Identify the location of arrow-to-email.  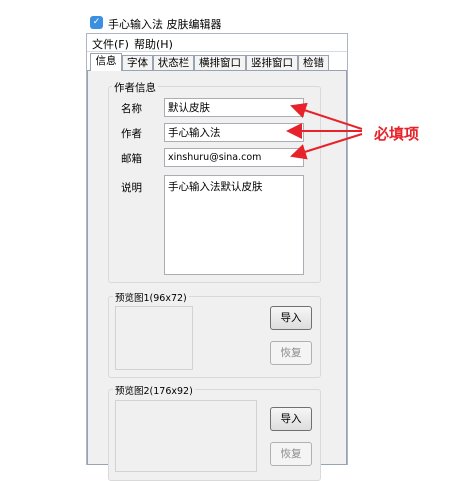
(326, 146).